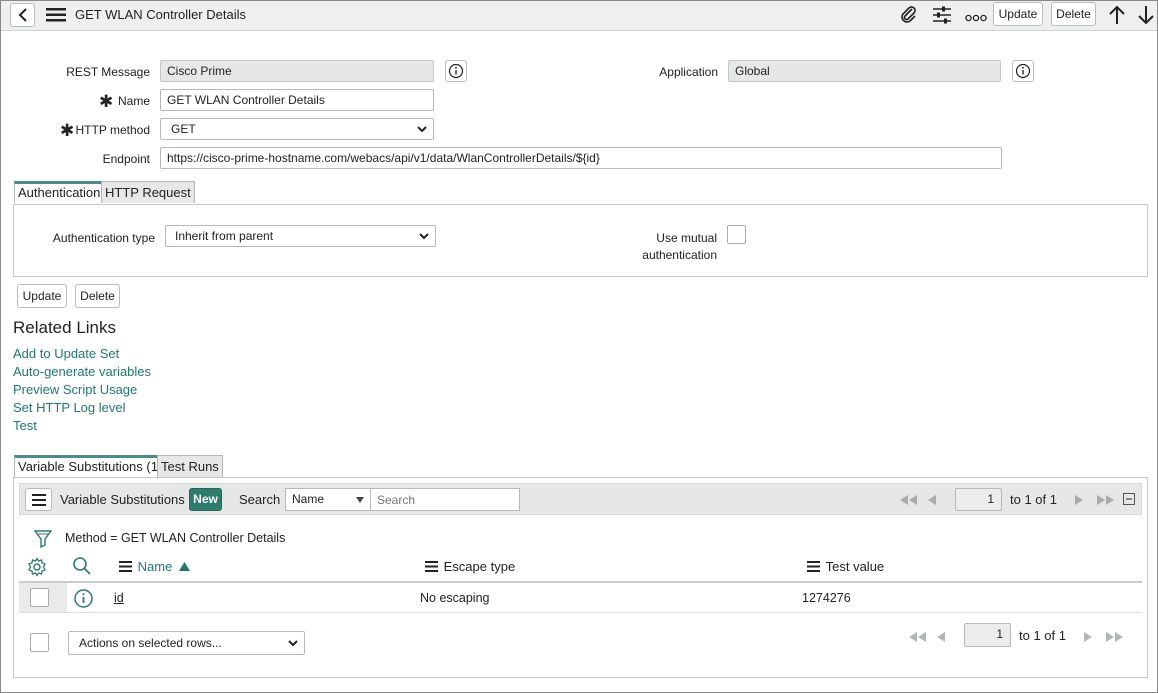 The width and height of the screenshot is (1158, 693). Describe the element at coordinates (479, 566) in the screenshot. I see `column-label-escape-type: Escape type` at that location.